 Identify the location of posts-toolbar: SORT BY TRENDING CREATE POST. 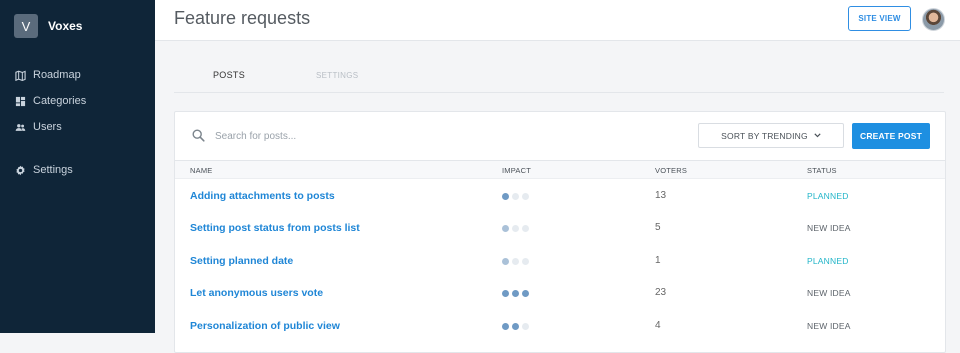
(560, 136).